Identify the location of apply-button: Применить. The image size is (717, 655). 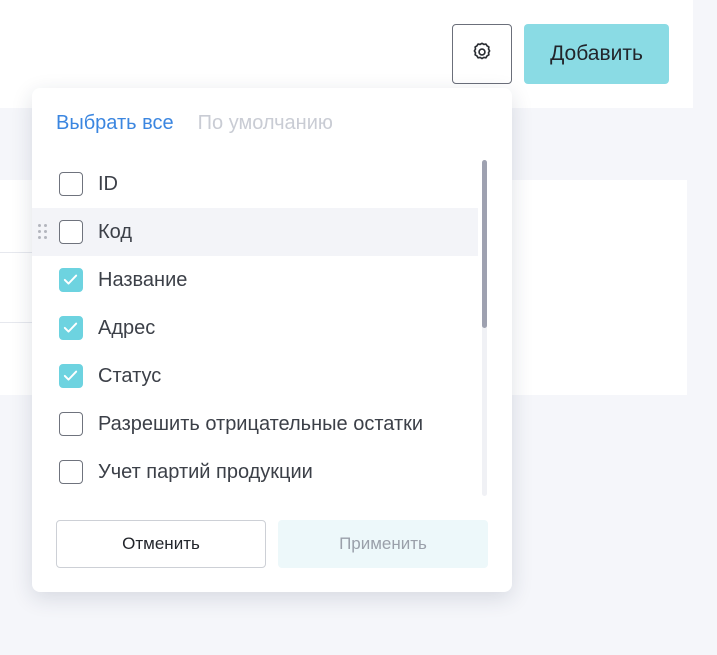
(383, 544).